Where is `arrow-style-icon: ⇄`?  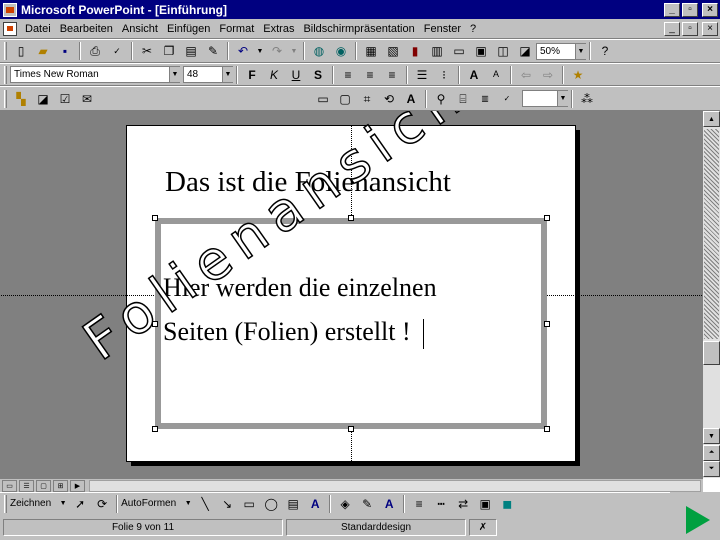
arrow-style-icon: ⇄ is located at coordinates (463, 504).